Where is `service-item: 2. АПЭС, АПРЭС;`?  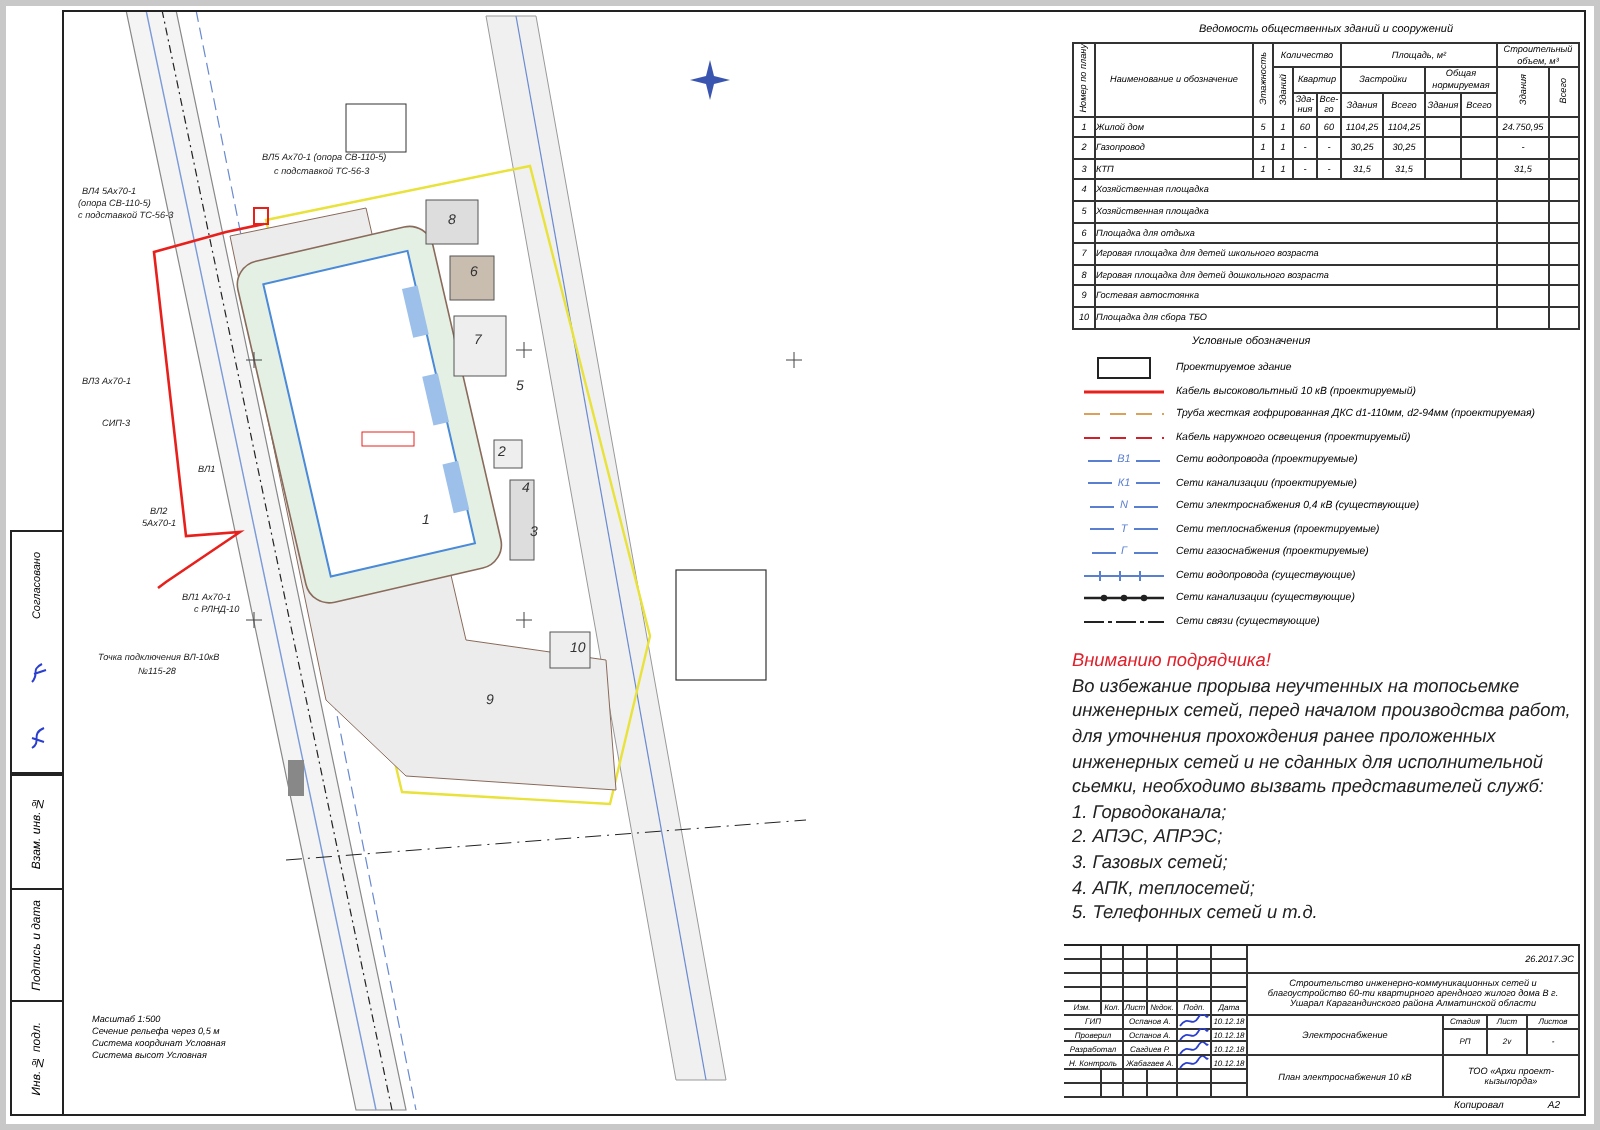
service-item: 2. АПЭС, АПРЭС; is located at coordinates (1148, 837).